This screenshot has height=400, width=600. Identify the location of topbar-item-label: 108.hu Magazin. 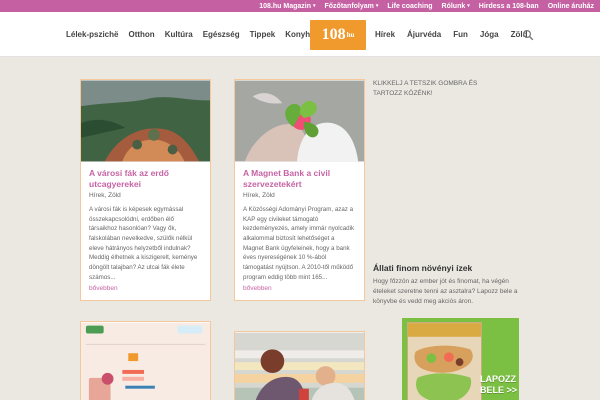
(285, 6).